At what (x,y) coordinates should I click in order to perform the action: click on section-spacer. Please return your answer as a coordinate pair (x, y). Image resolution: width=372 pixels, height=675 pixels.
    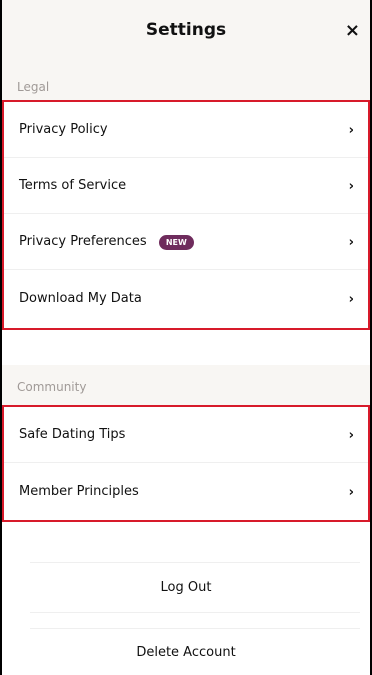
    Looking at the image, I should click on (186, 347).